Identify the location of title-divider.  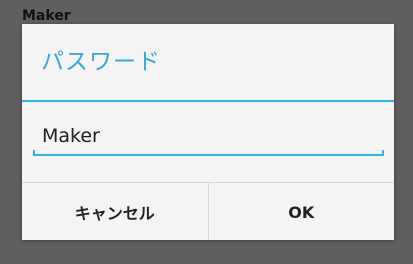
(208, 101).